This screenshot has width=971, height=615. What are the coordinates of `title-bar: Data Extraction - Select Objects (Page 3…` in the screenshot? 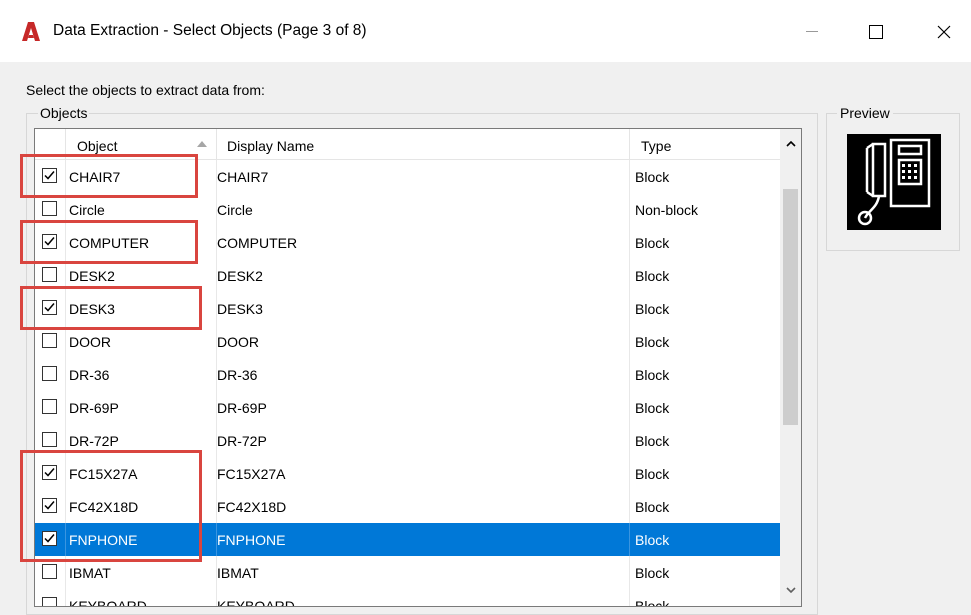 It's located at (485, 31).